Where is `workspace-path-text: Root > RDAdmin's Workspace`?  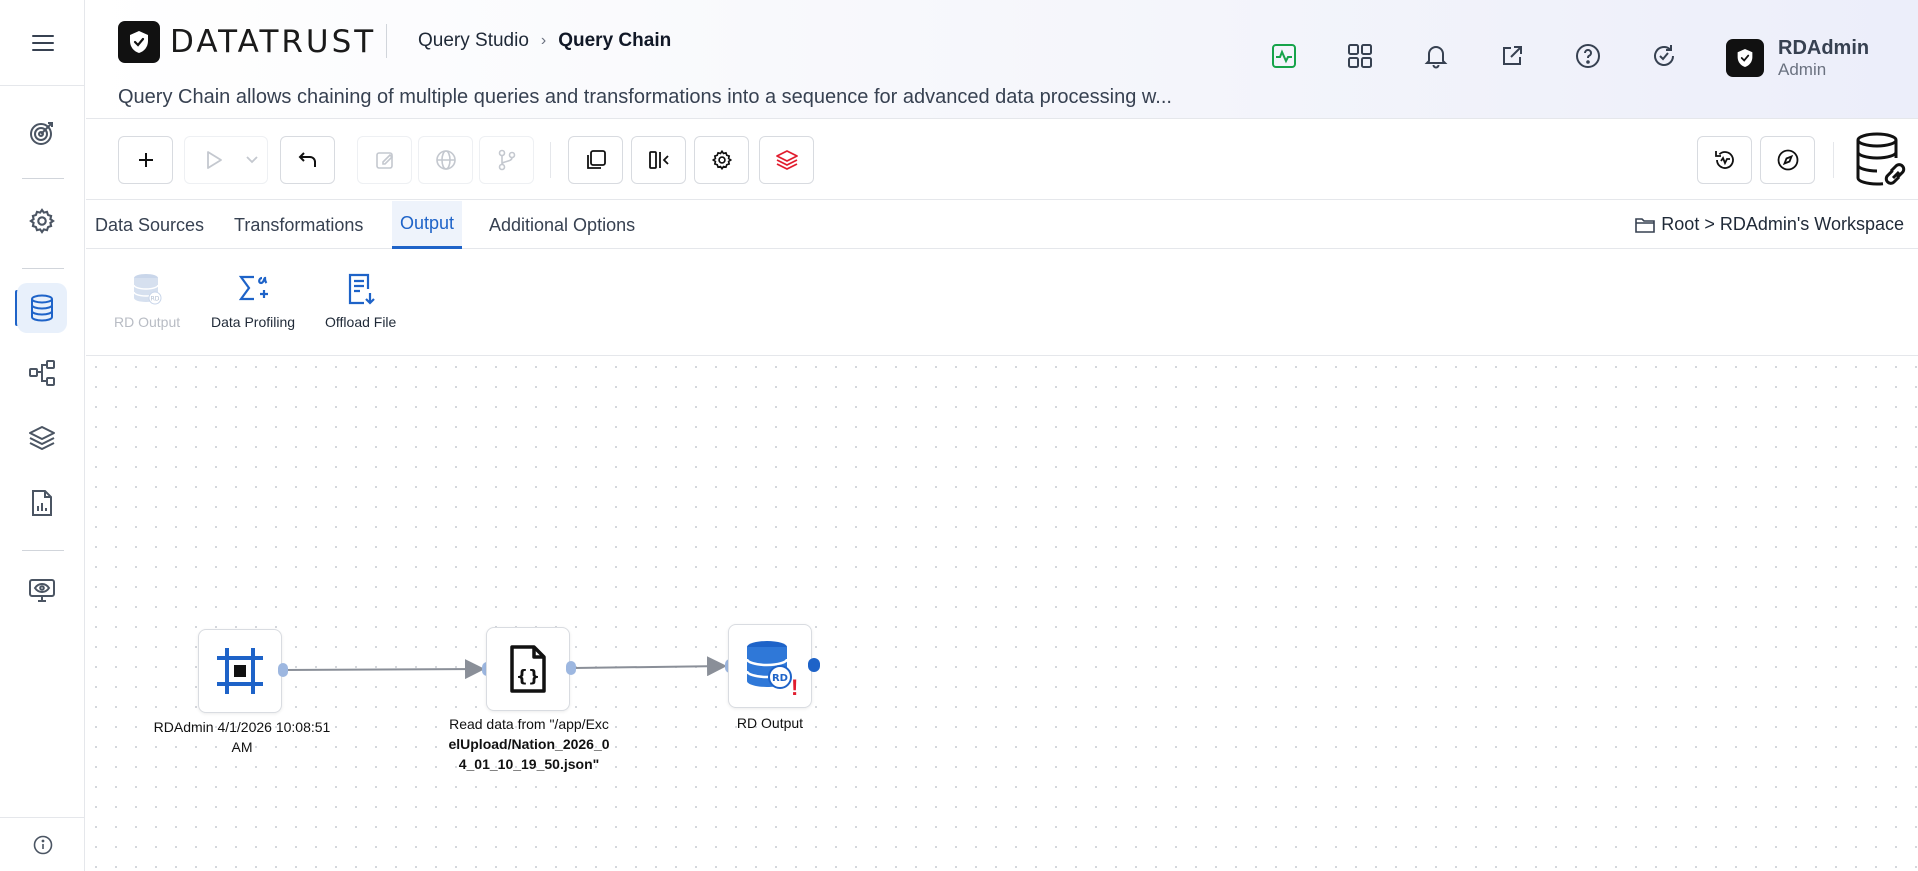
workspace-path-text: Root > RDAdmin's Workspace is located at coordinates (1782, 224).